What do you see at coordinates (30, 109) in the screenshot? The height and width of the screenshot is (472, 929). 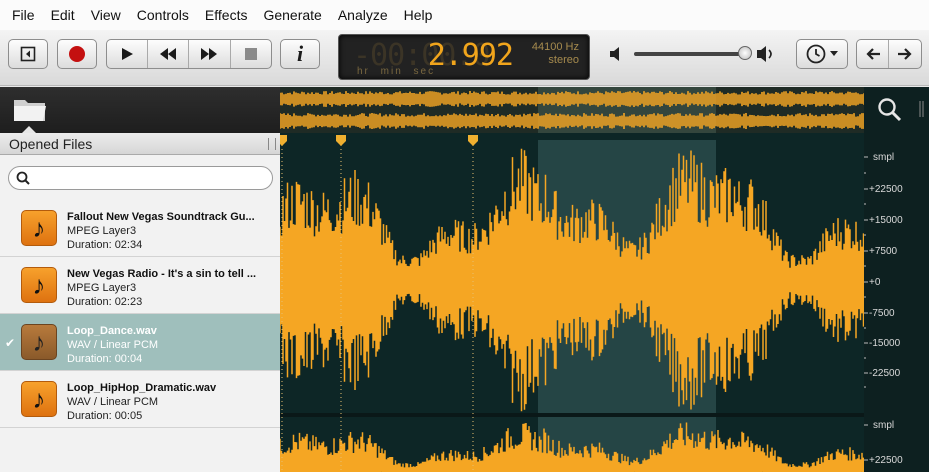 I see `folder-icon` at bounding box center [30, 109].